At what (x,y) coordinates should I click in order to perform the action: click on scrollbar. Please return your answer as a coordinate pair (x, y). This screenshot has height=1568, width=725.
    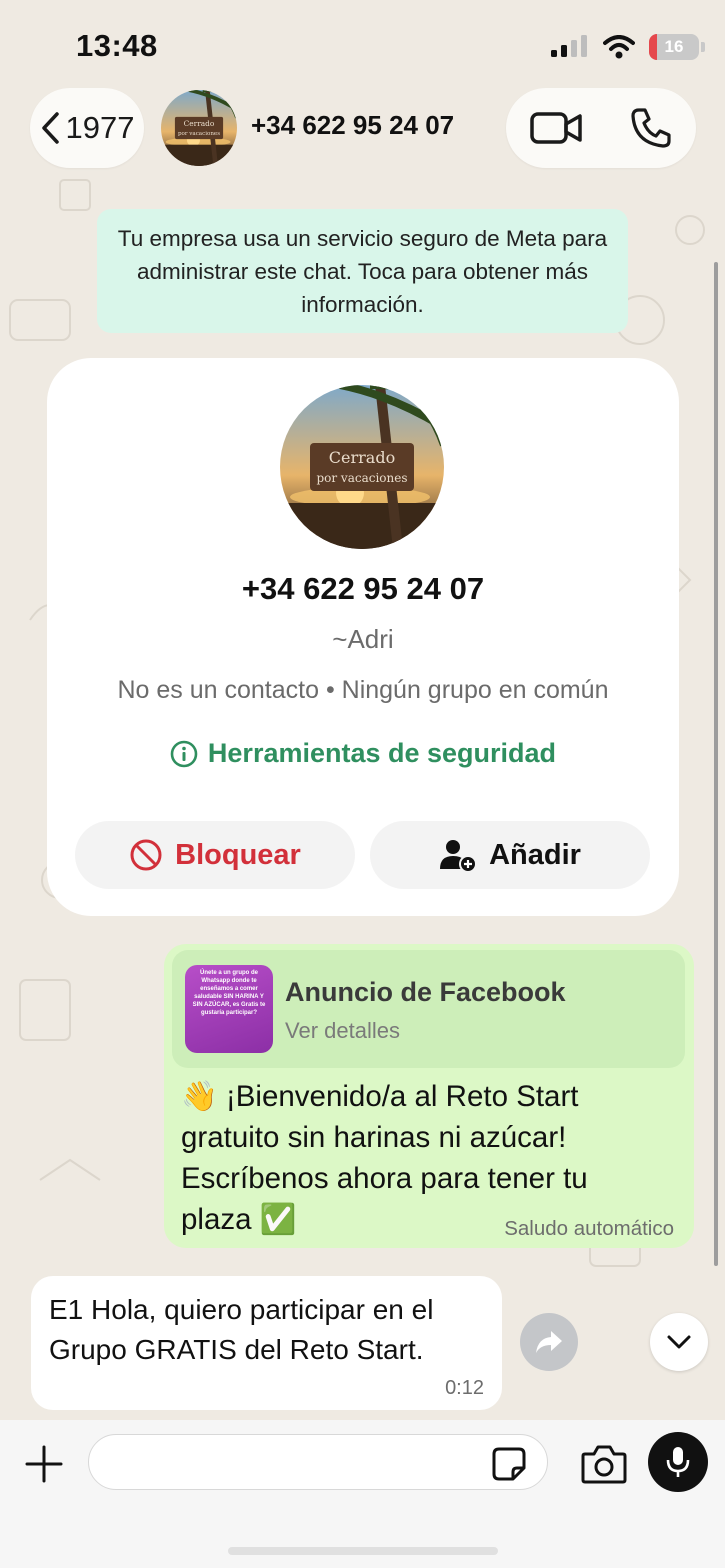
    Looking at the image, I should click on (716, 764).